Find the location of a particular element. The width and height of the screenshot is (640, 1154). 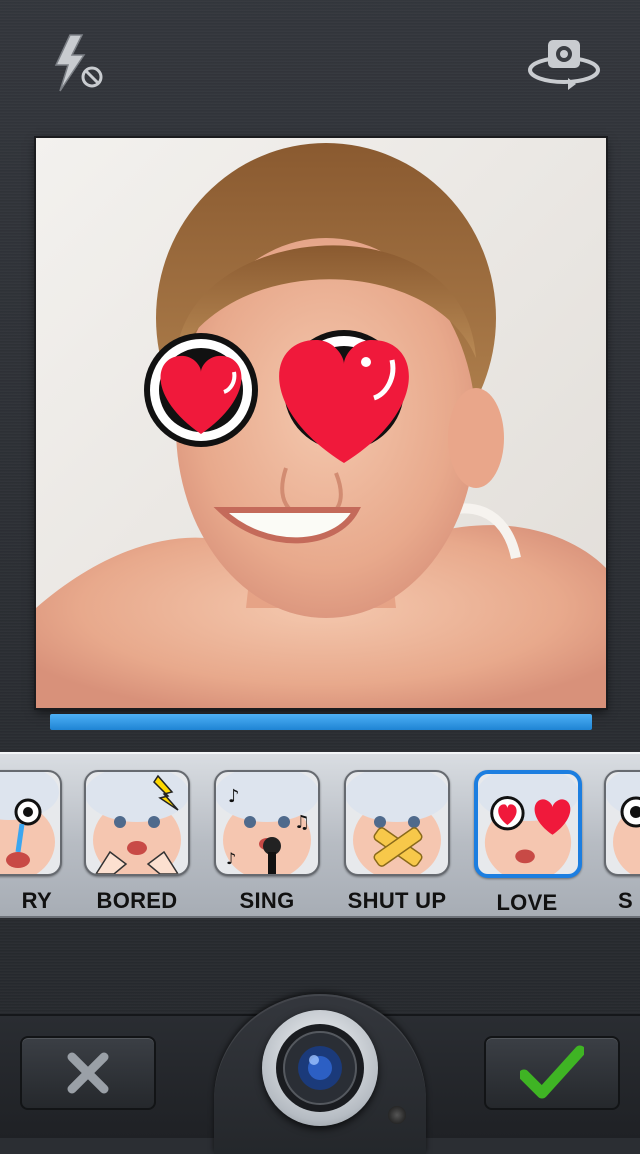

sticker-label: SING is located at coordinates (267, 900).